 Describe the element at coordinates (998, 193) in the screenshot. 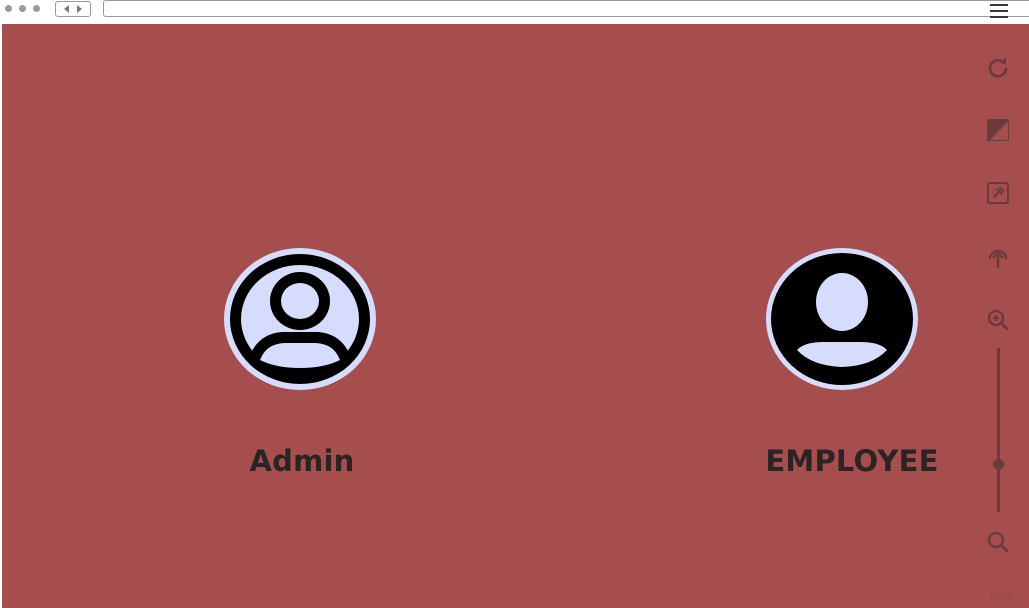

I see `pin-icon` at that location.